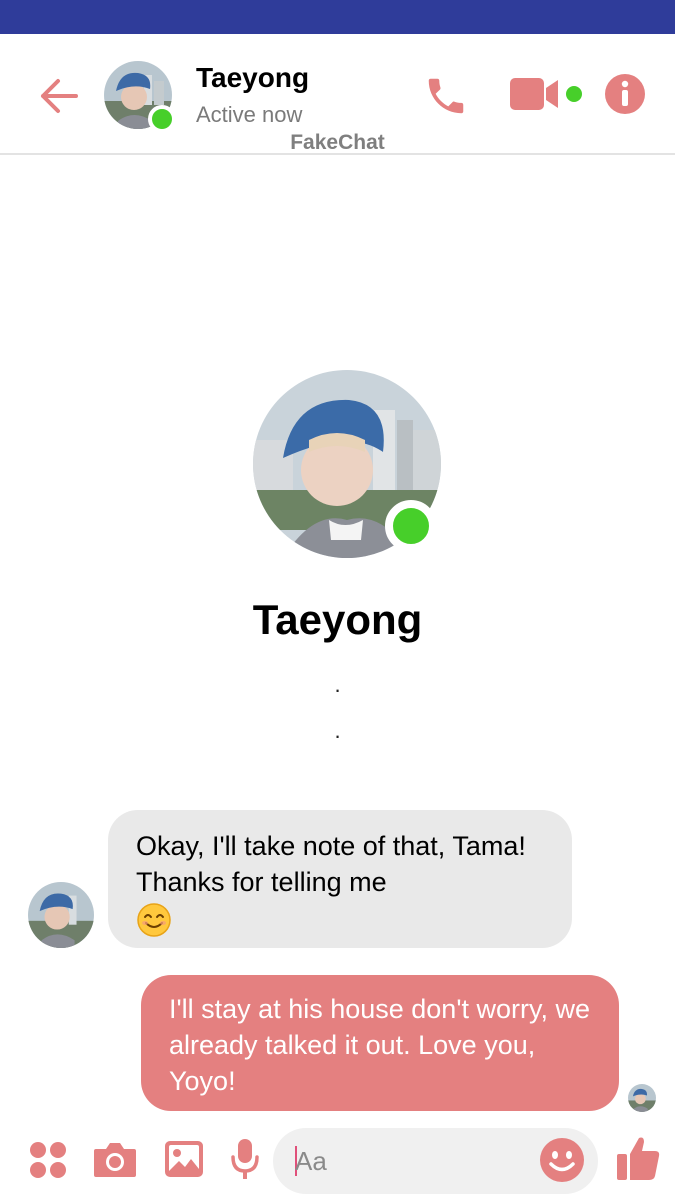 Image resolution: width=675 pixels, height=1200 pixels. What do you see at coordinates (252, 78) in the screenshot?
I see `contact-name: Taeyong` at bounding box center [252, 78].